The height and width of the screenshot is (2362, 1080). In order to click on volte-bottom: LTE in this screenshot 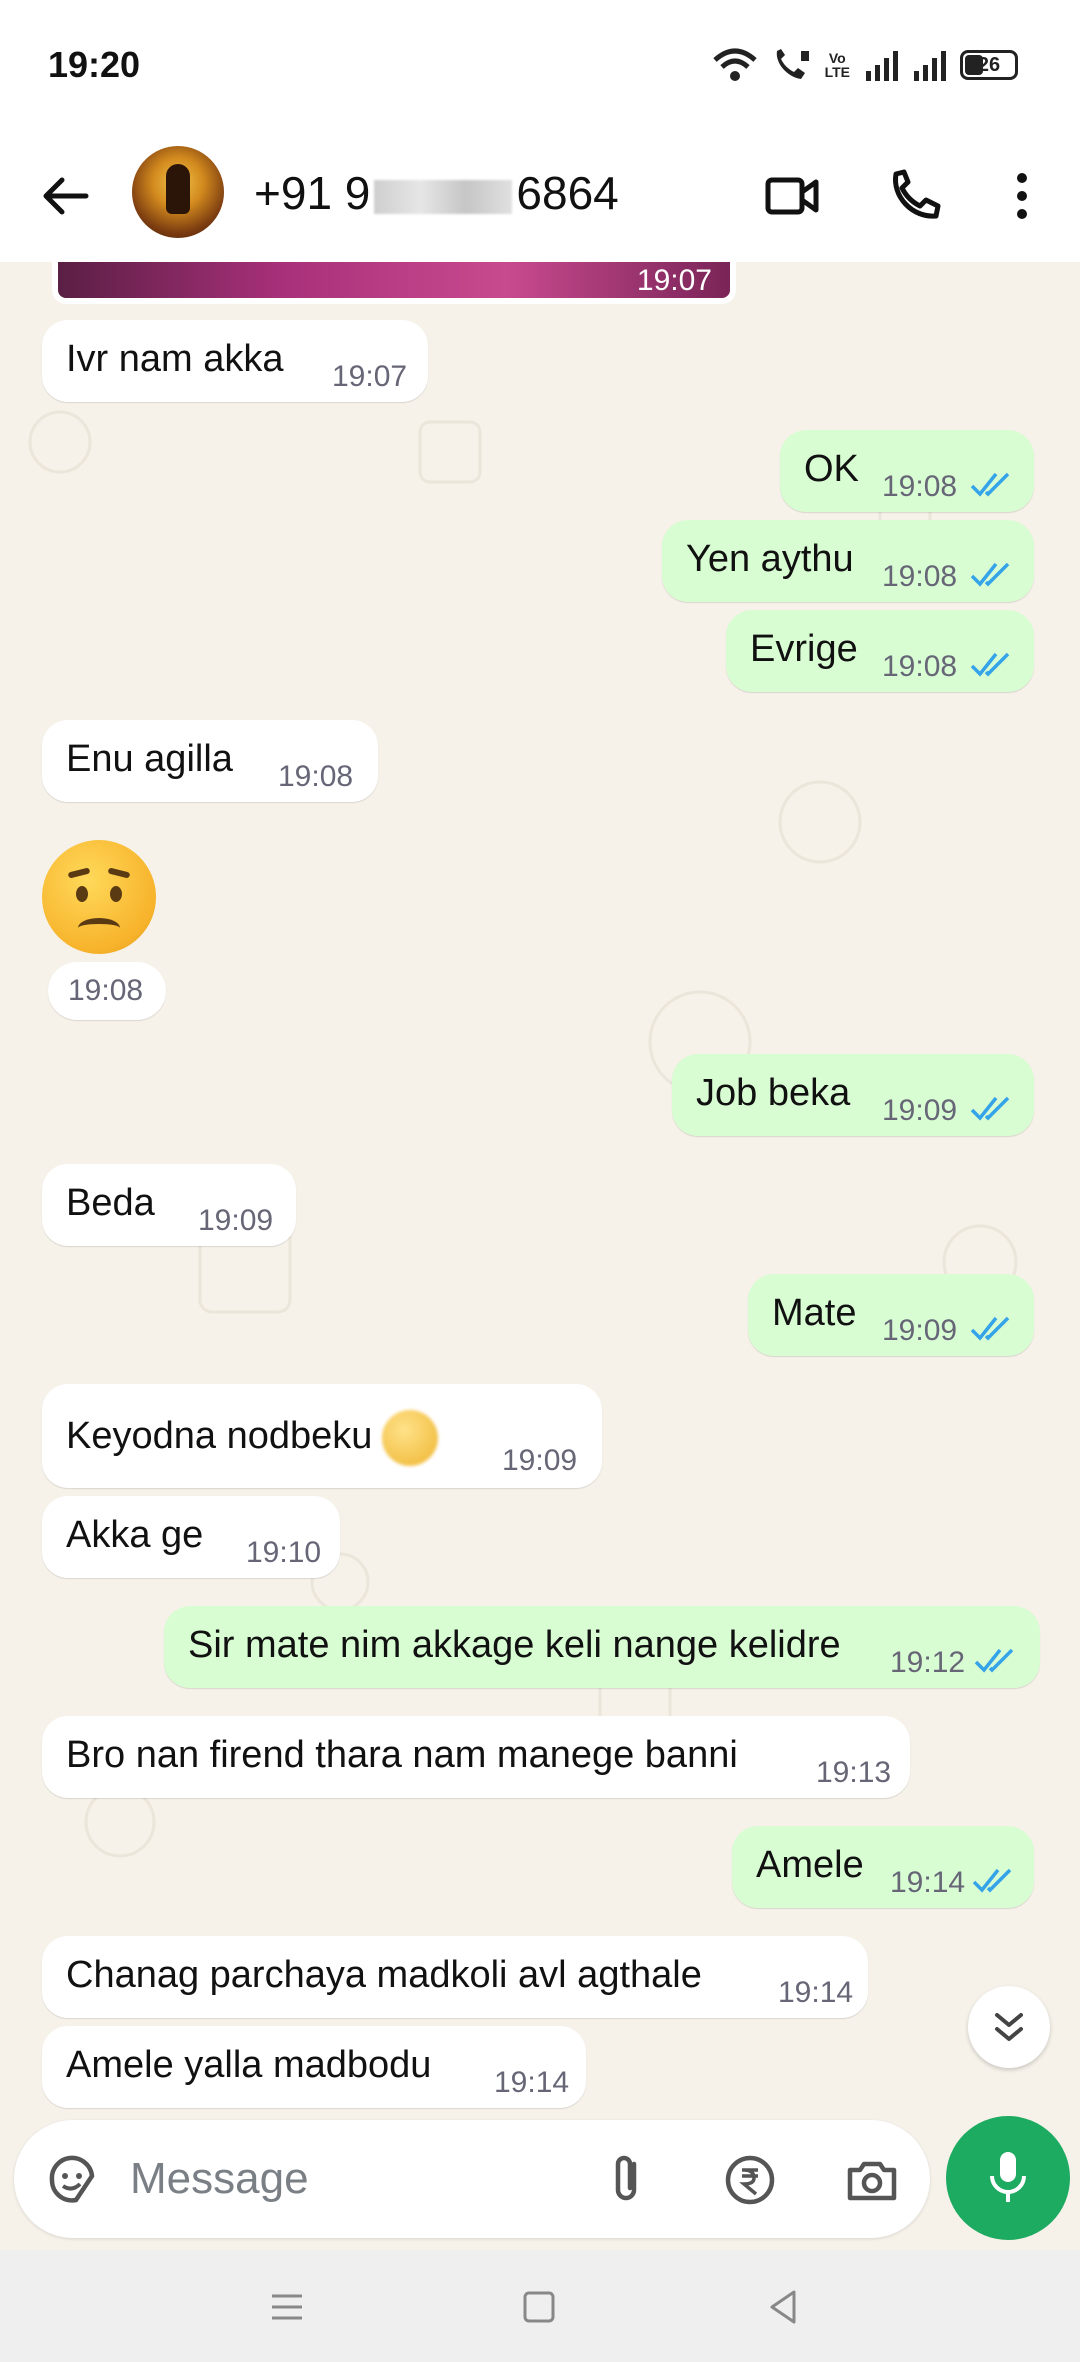, I will do `click(837, 72)`.